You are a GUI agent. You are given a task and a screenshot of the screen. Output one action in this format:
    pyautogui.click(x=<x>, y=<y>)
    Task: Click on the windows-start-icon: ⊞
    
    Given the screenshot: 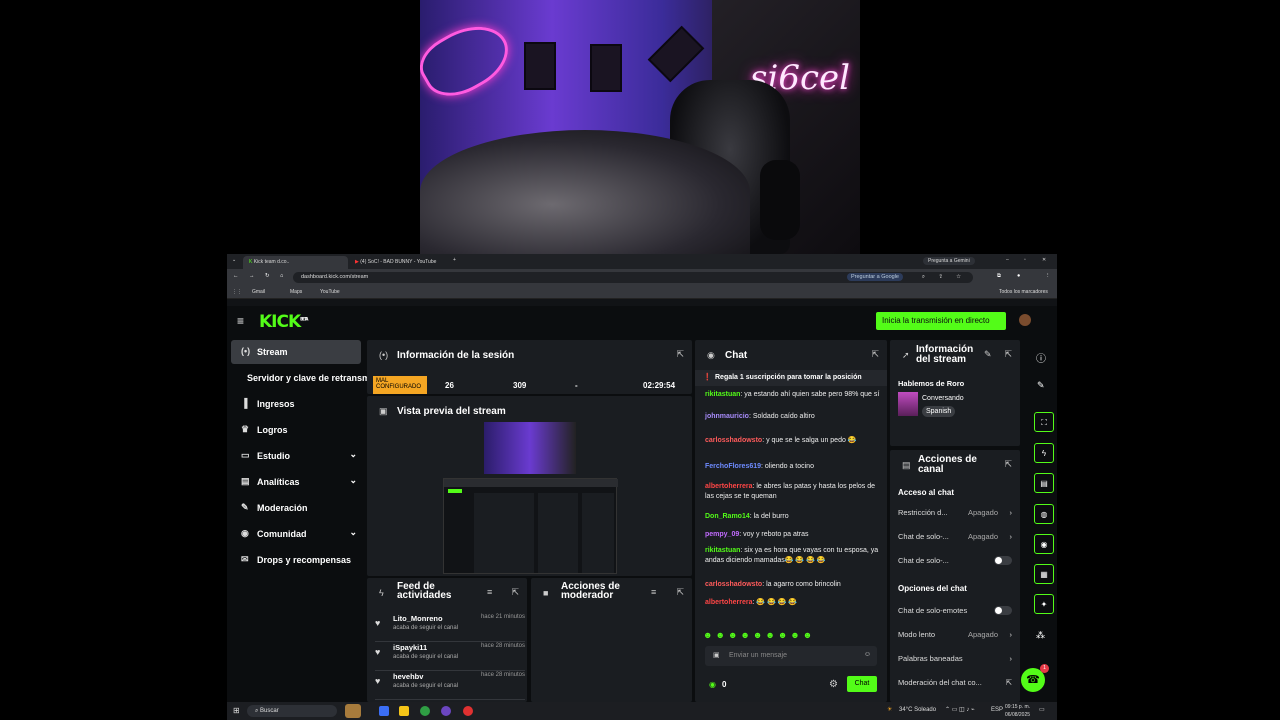 What is the action you would take?
    pyautogui.click(x=236, y=710)
    